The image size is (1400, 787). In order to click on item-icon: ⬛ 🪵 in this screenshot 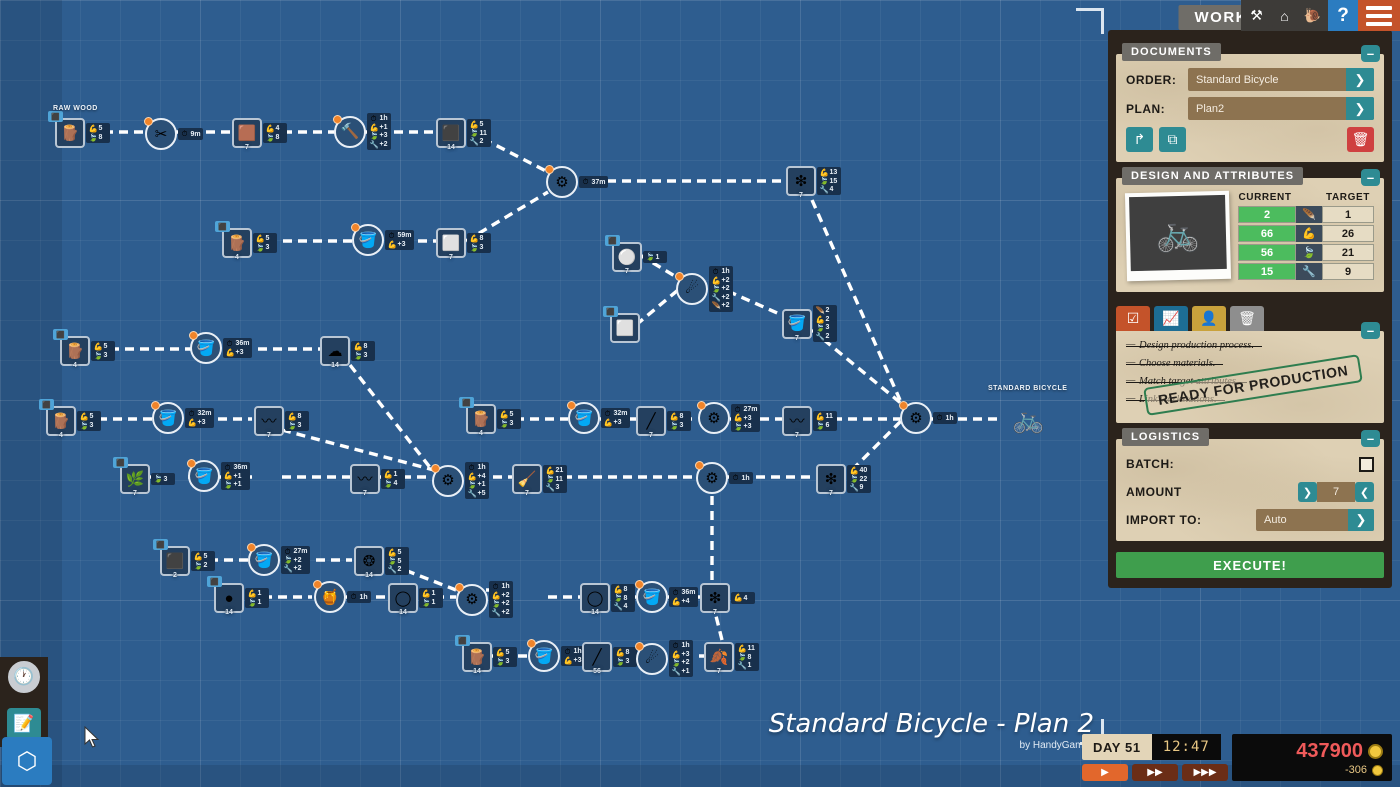, I will do `click(66, 129)`.